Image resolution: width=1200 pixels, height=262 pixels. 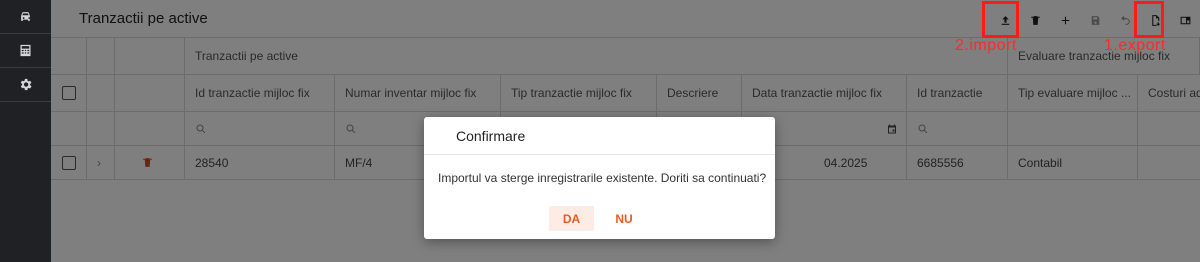 I want to click on sidebar-item-settings, so click(x=25, y=85).